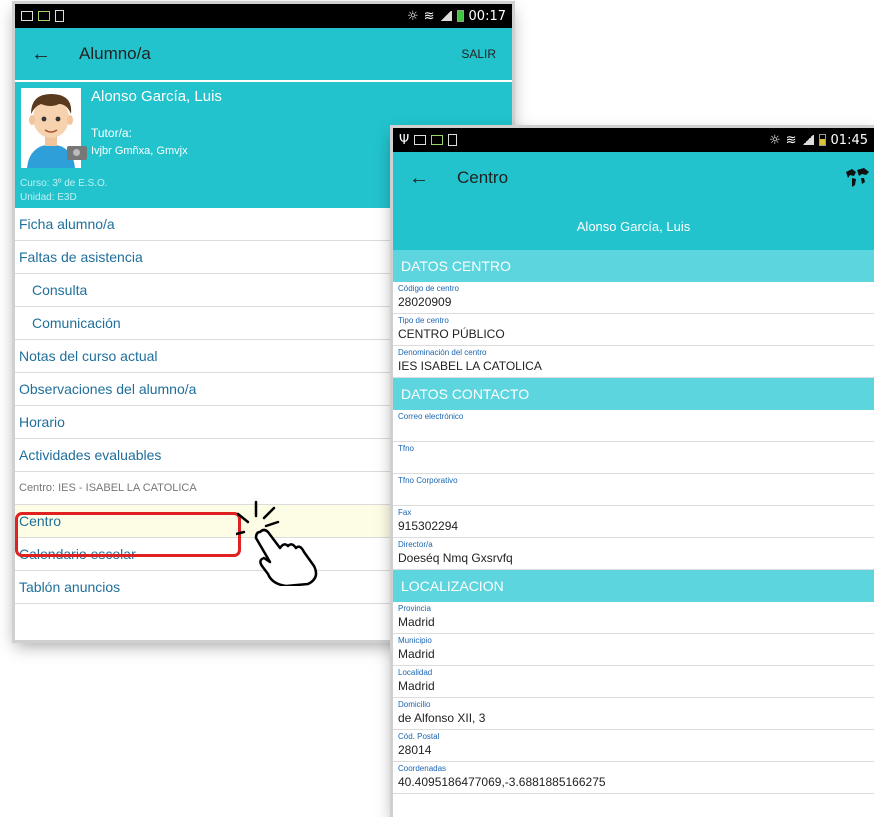  Describe the element at coordinates (633, 682) in the screenshot. I see `field-localidad: Localidad Madrid` at that location.